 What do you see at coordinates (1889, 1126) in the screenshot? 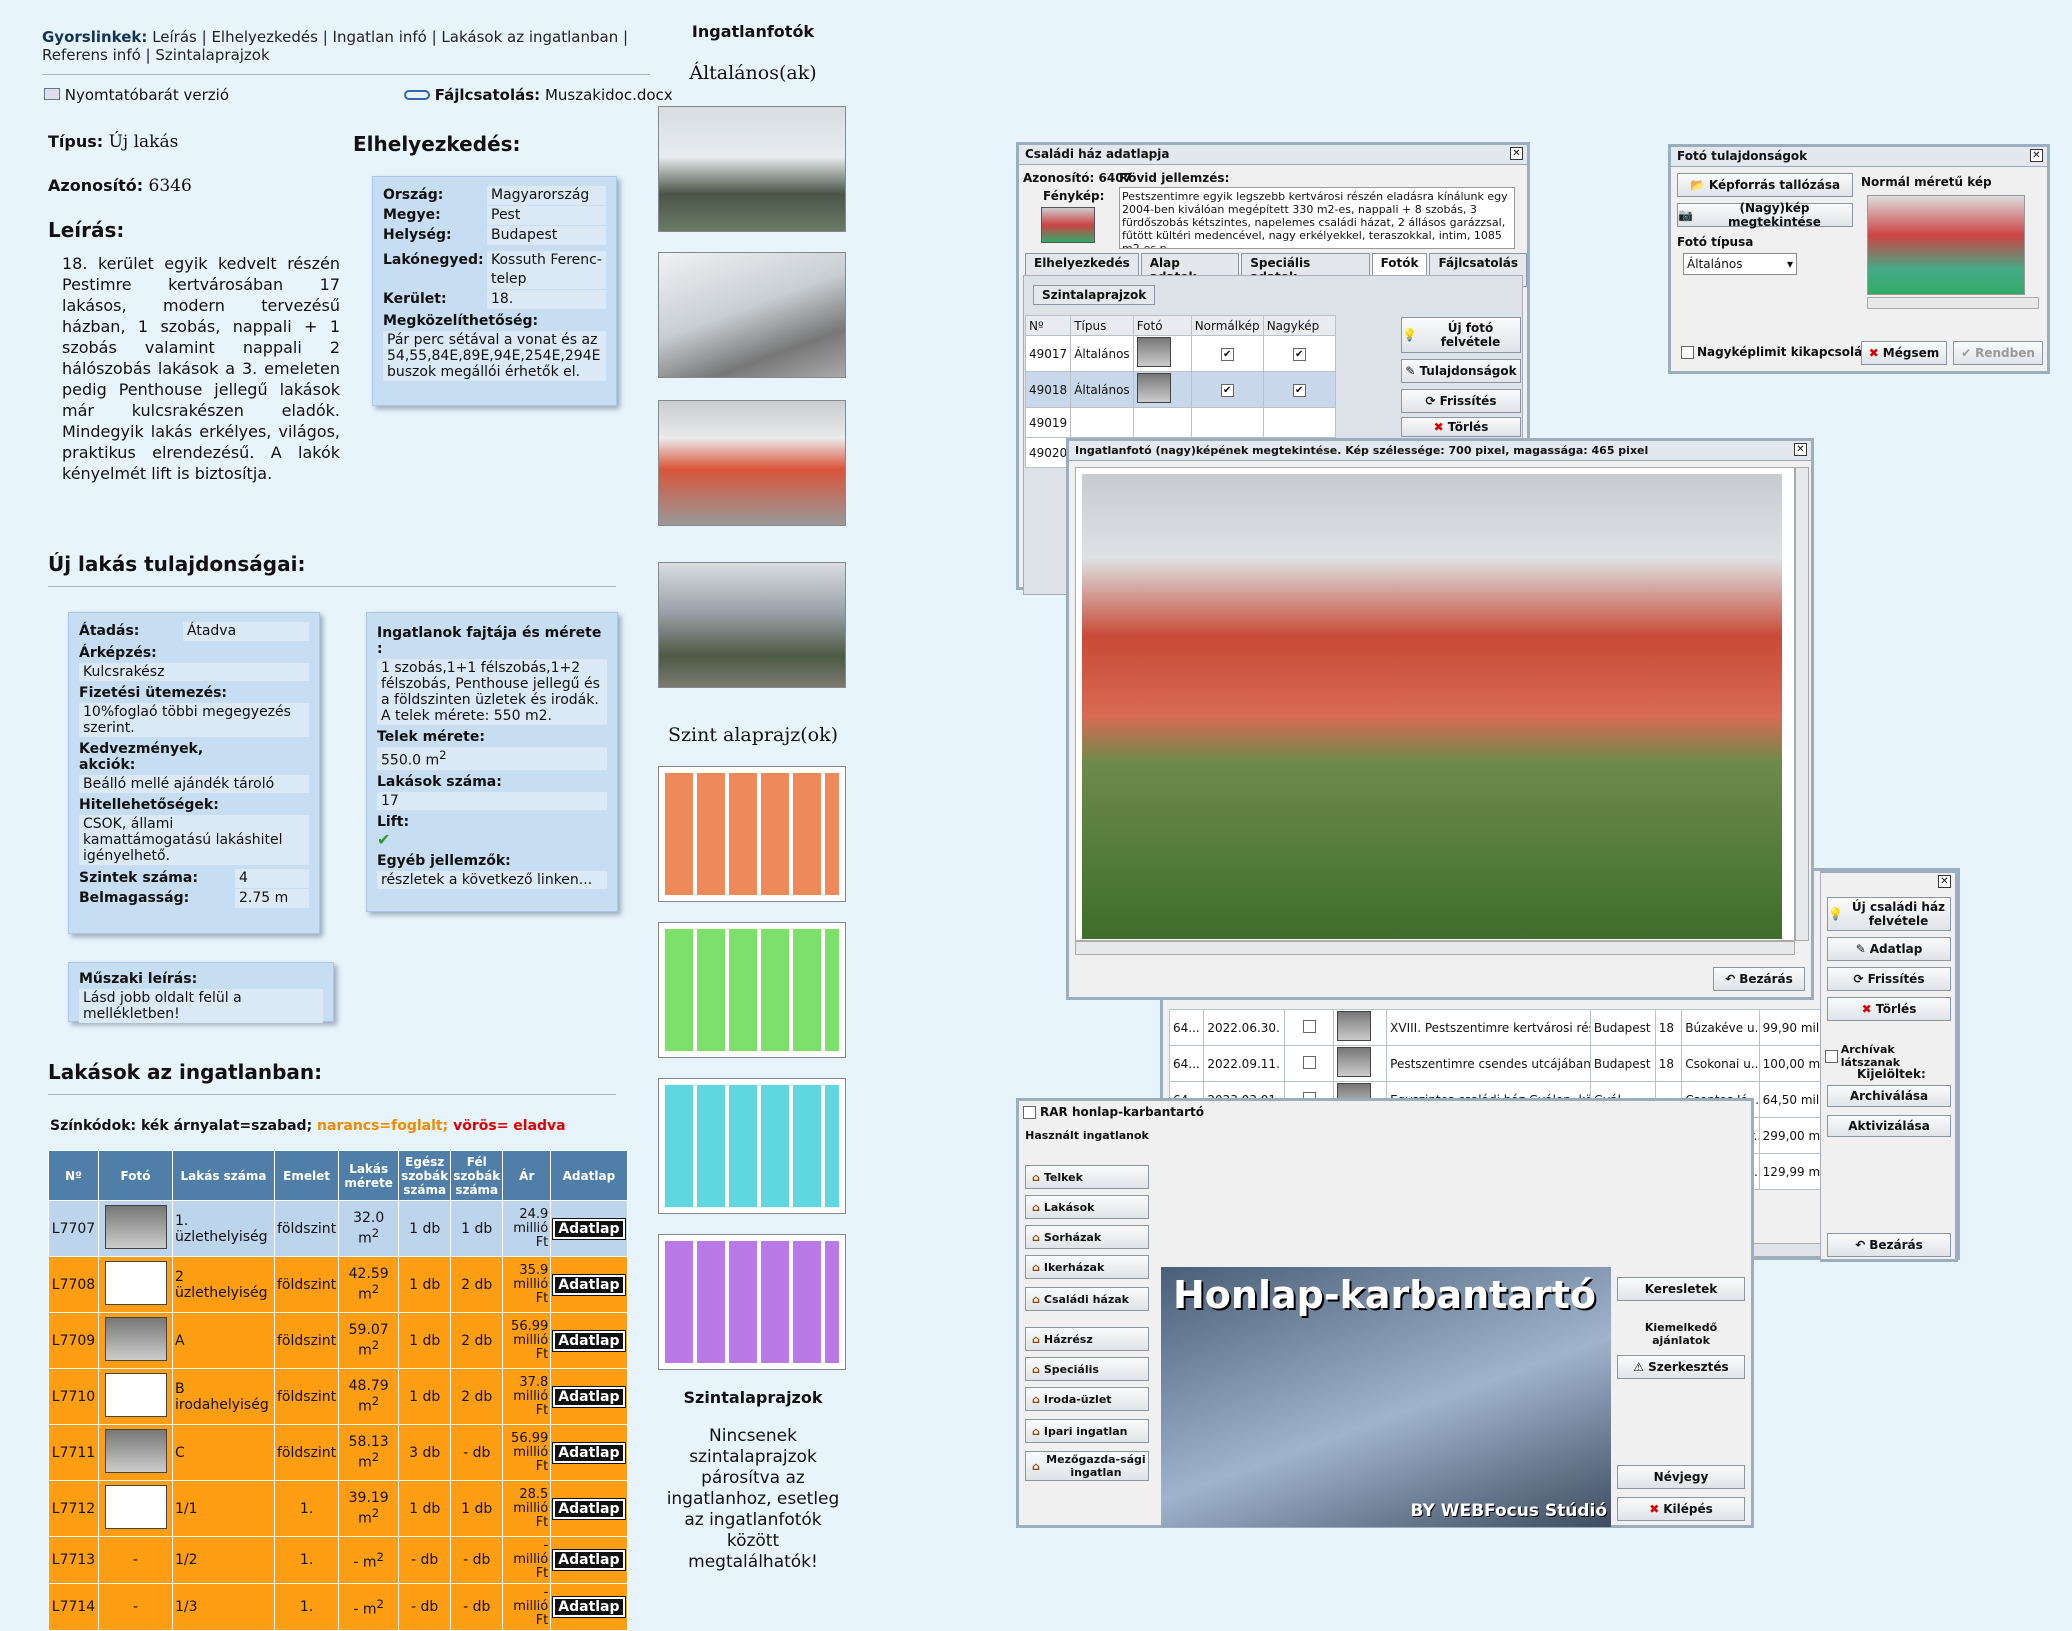
I see `activate-button: Aktivizálása` at bounding box center [1889, 1126].